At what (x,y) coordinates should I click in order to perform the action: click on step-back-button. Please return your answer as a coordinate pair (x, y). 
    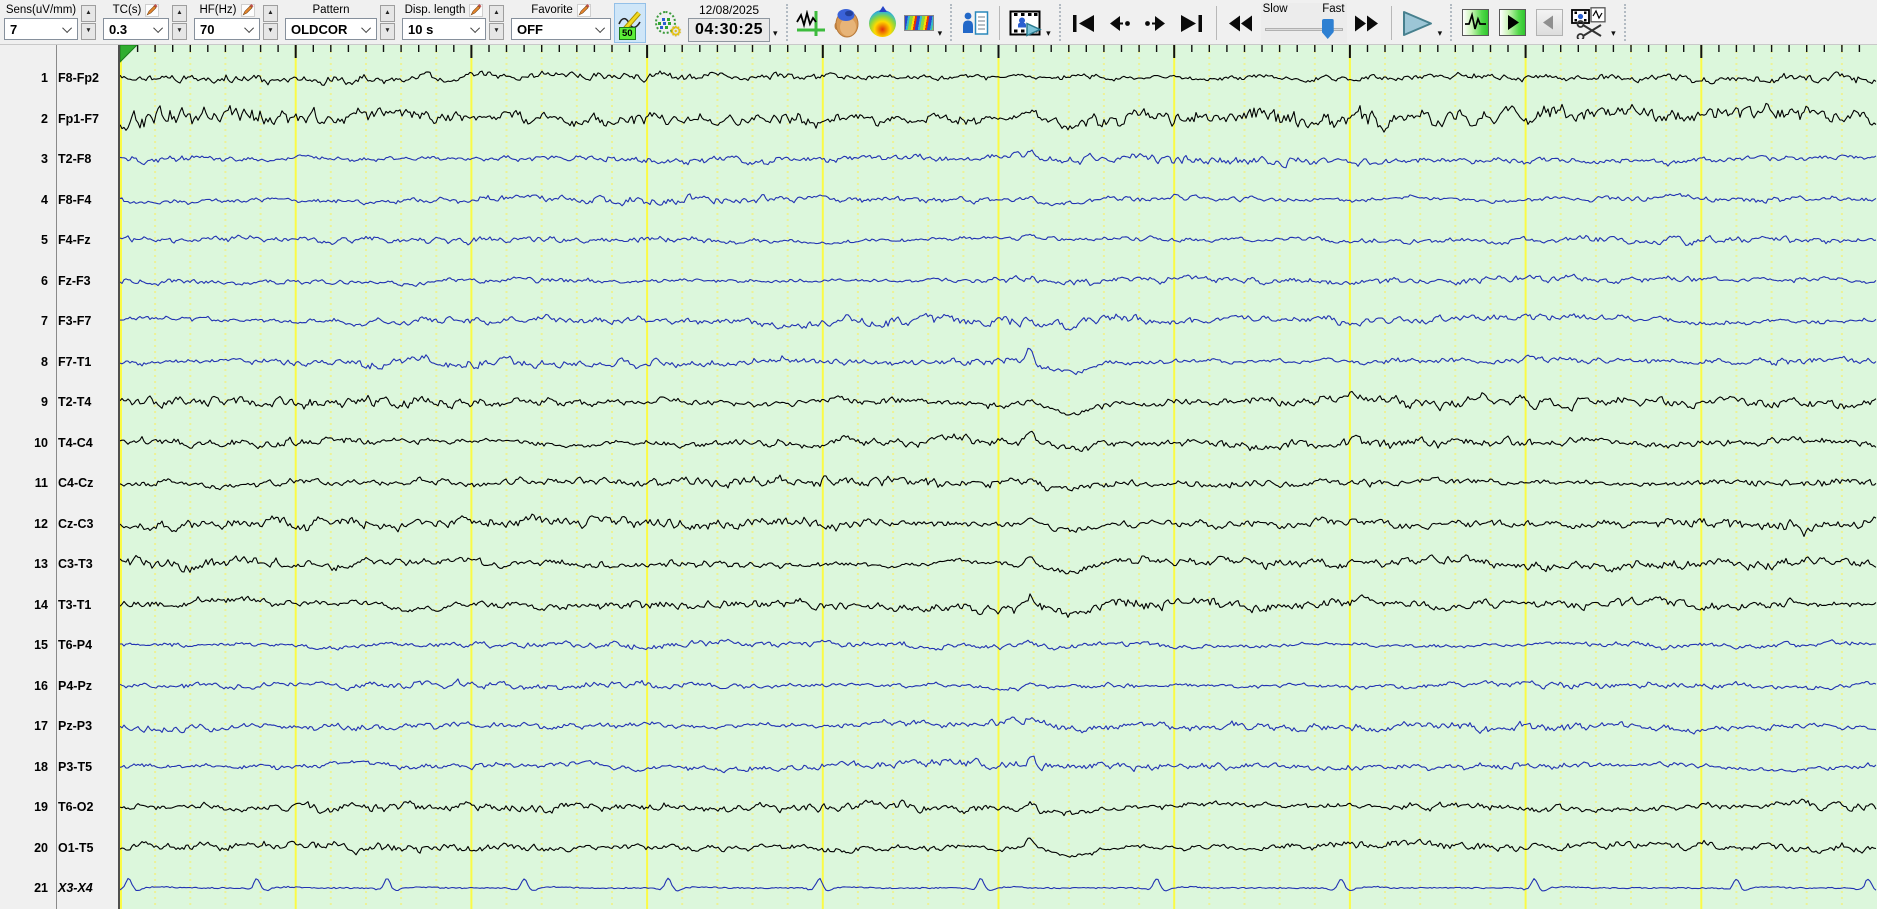
    Looking at the image, I should click on (1120, 23).